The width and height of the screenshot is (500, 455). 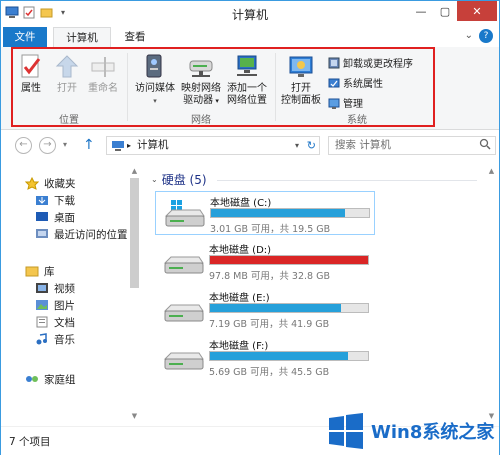 I want to click on nav-item-desktop: 桌面, so click(x=55, y=217).